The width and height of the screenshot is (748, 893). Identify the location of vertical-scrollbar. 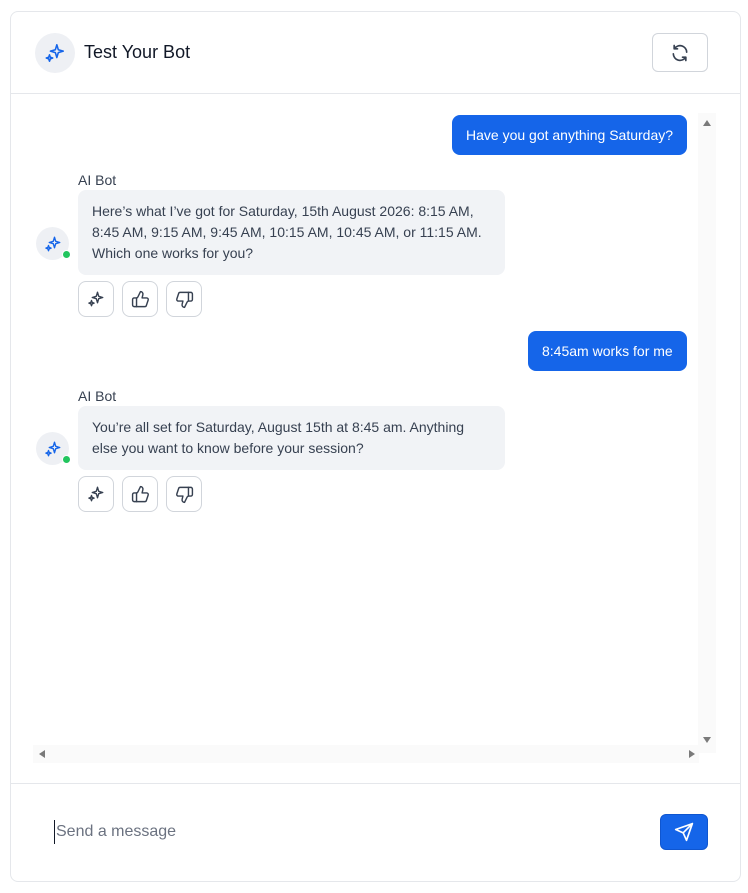
(707, 433).